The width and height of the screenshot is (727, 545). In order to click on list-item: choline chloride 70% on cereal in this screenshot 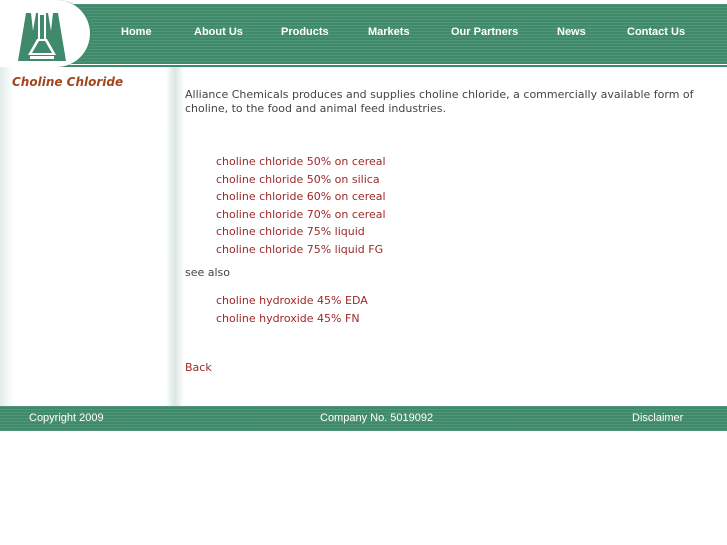, I will do `click(301, 215)`.